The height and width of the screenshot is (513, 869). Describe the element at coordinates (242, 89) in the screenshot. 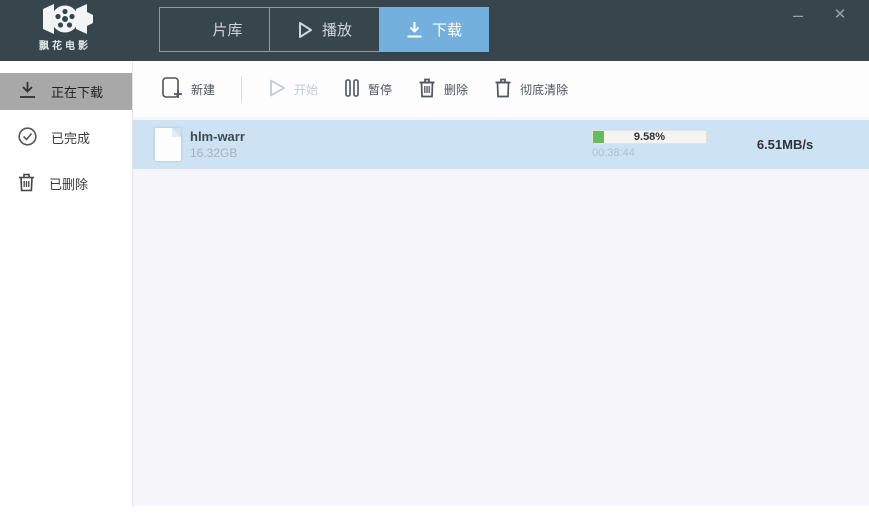

I see `toolbar-divider` at that location.